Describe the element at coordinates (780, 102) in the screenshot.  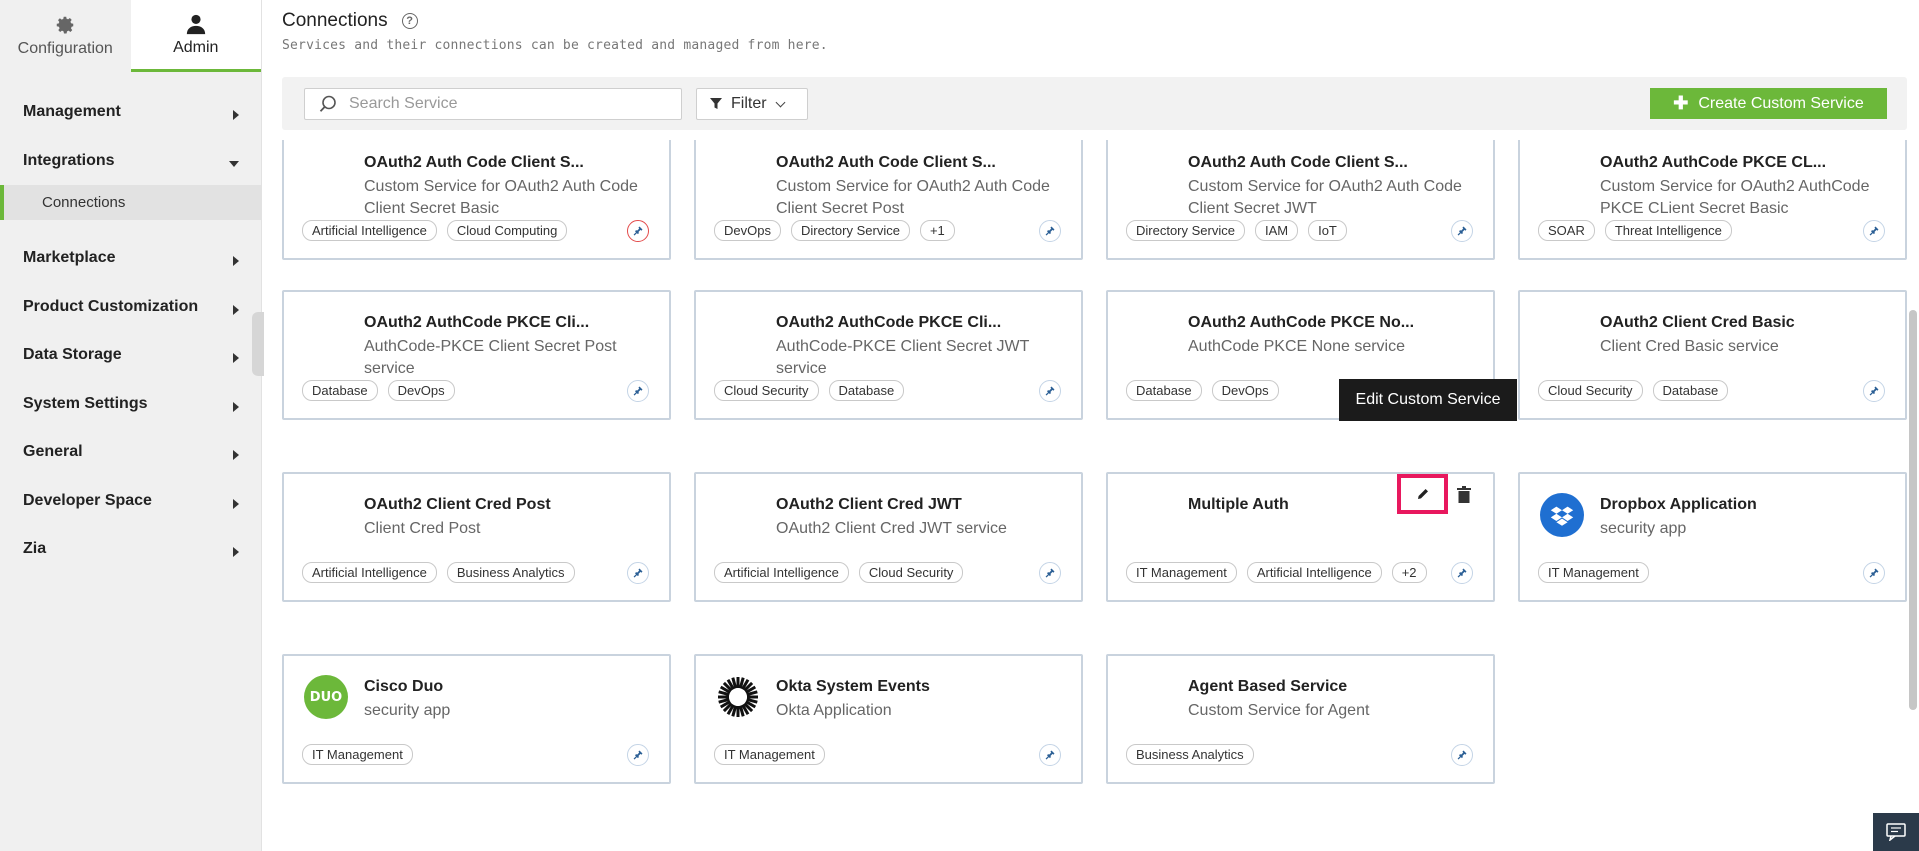
I see `chevron-down-icon` at that location.